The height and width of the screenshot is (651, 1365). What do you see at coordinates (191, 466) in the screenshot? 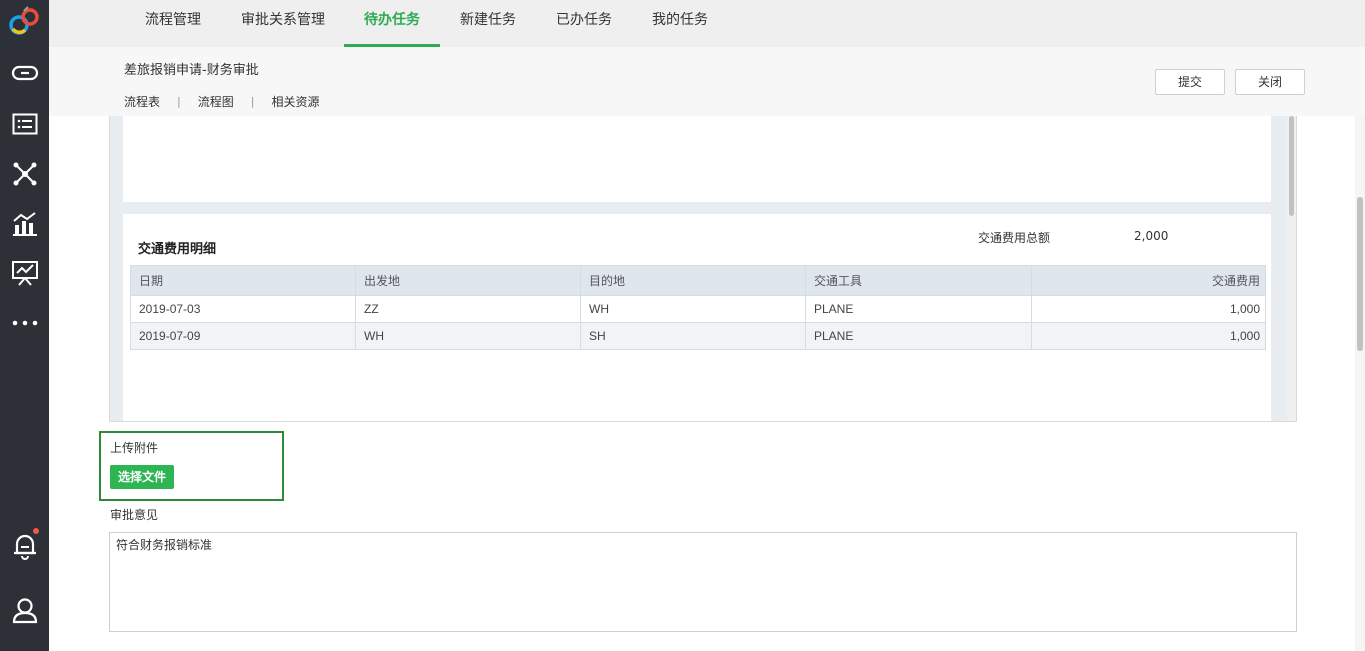
I see `upload-section: 上传附件 选择文件` at bounding box center [191, 466].